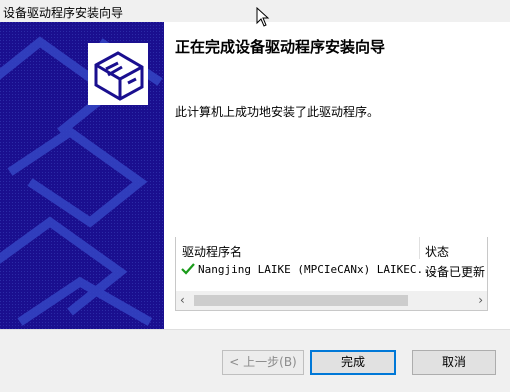 This screenshot has width=510, height=392. Describe the element at coordinates (263, 362) in the screenshot. I see `back-button: < 上一步(B)` at that location.